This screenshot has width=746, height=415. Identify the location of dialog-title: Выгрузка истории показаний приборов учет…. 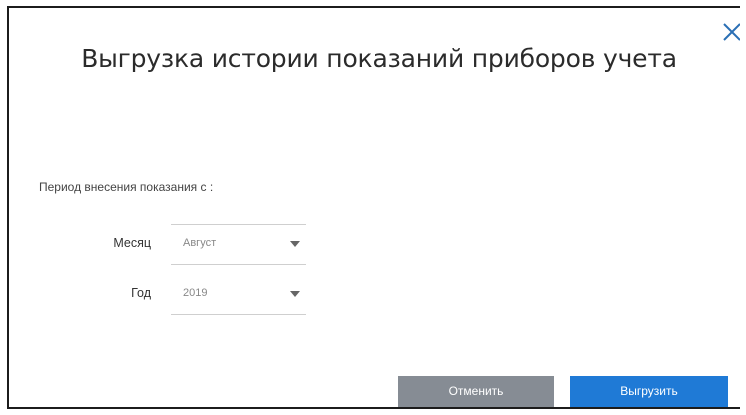
(379, 58).